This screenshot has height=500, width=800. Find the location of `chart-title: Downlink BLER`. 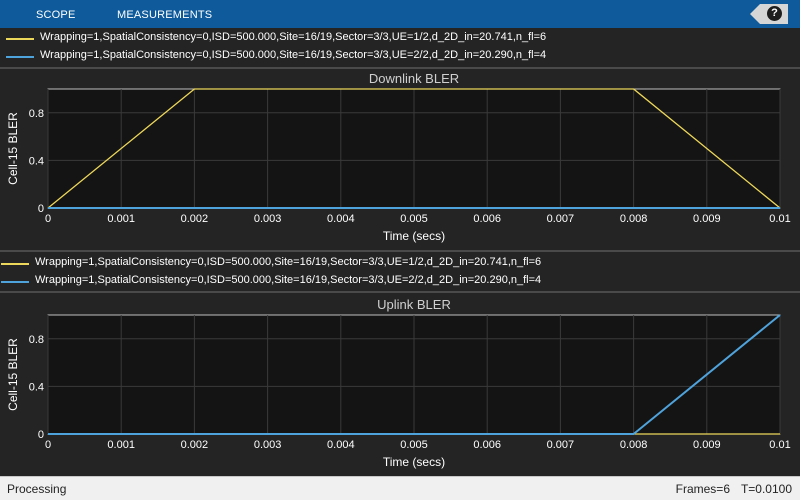

chart-title: Downlink BLER is located at coordinates (414, 78).